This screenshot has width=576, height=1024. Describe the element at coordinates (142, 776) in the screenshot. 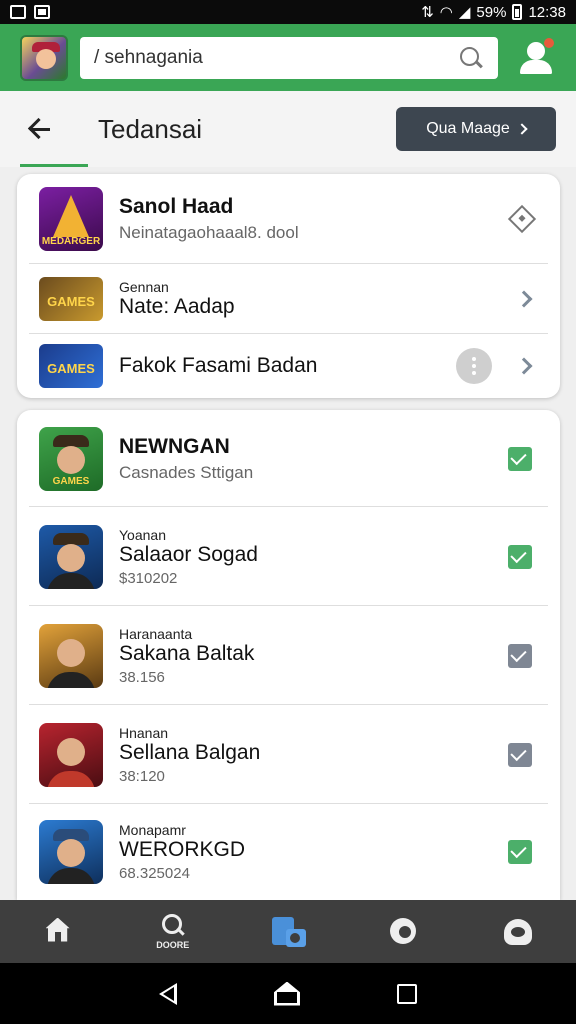

I see `item-number: 38:120` at that location.